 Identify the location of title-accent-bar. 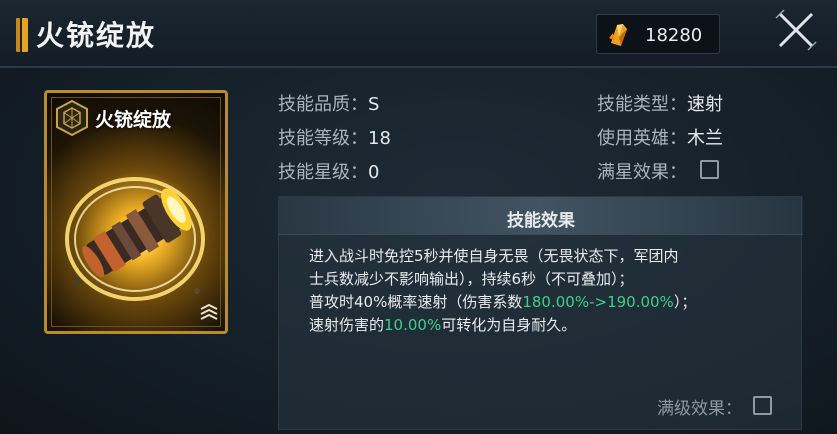
(22, 35).